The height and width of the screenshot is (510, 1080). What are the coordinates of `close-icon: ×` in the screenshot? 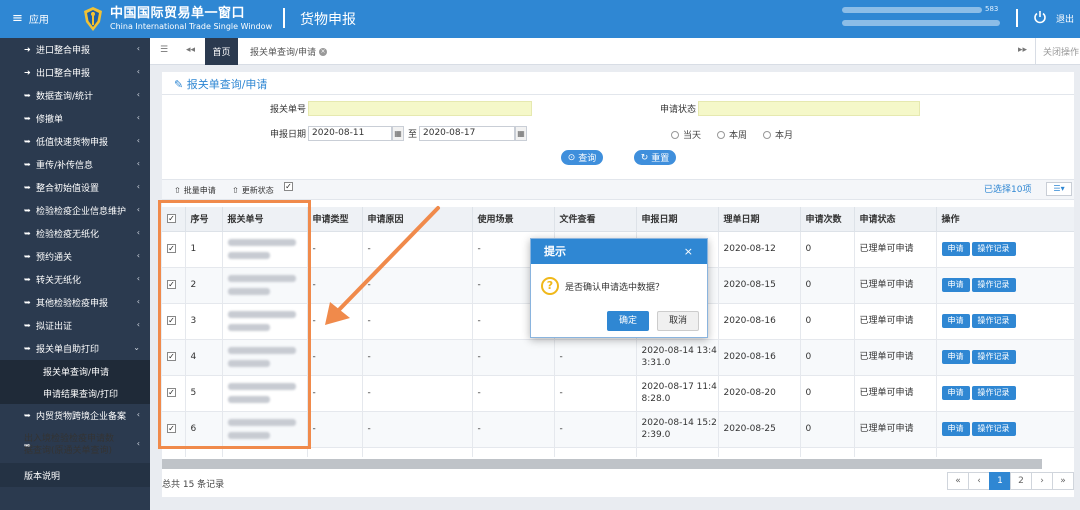 It's located at (688, 251).